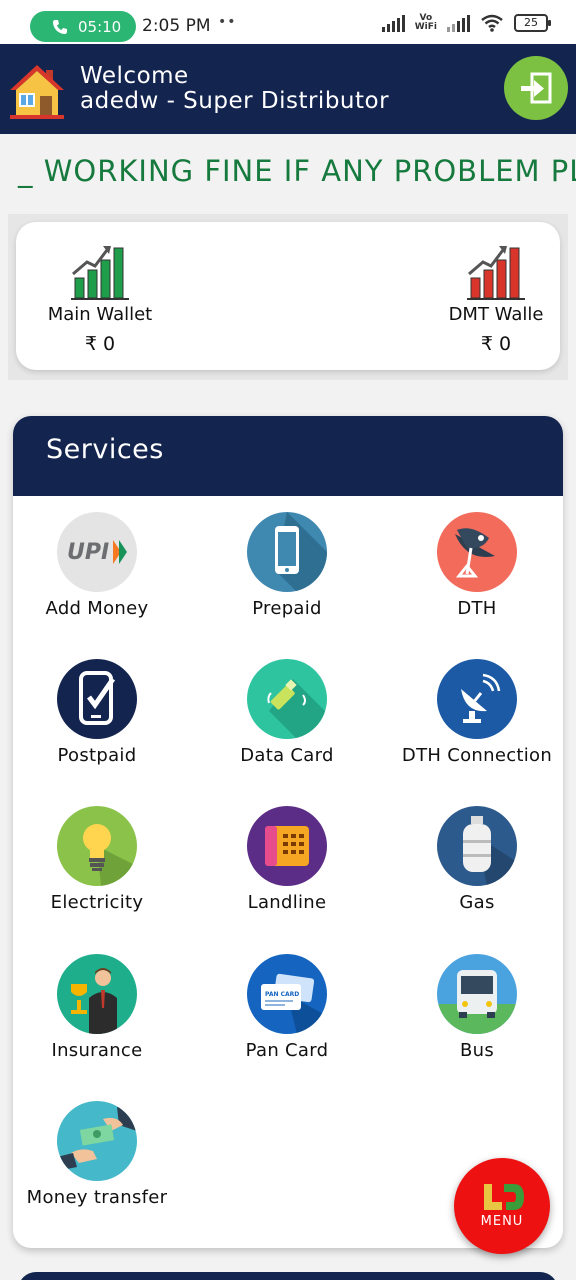 The height and width of the screenshot is (1280, 576). I want to click on service-pan-card: PAN CARD Pan Card, so click(287, 1007).